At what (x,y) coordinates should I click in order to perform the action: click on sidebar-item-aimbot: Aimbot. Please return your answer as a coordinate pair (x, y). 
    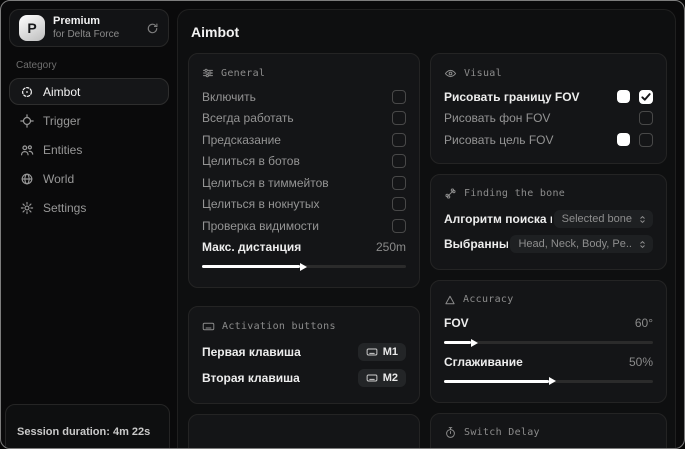
    Looking at the image, I should click on (89, 91).